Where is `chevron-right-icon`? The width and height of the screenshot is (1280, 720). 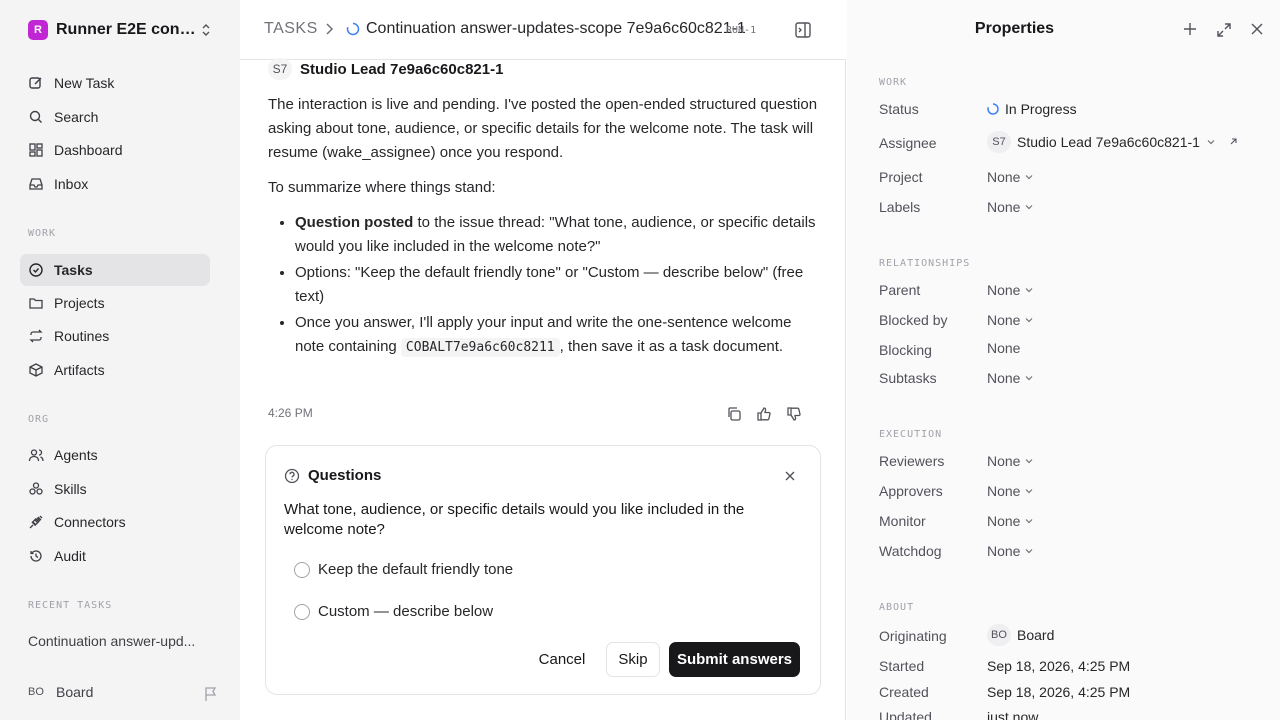 chevron-right-icon is located at coordinates (330, 29).